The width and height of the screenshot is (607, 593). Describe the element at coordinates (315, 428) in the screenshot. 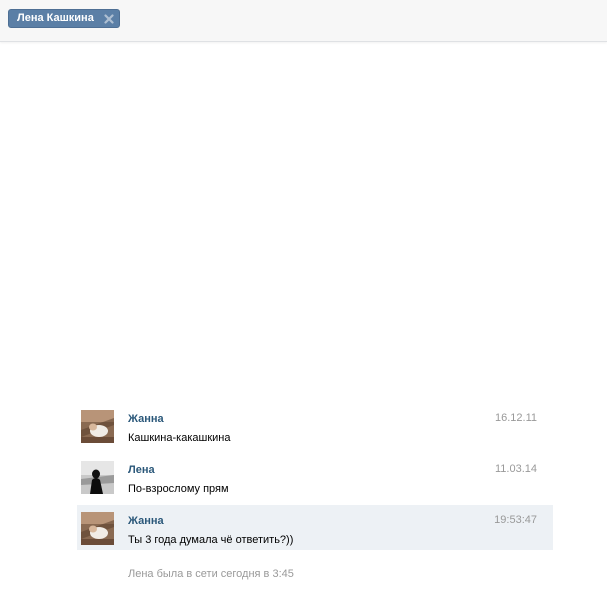

I see `message-item: Жанна Кашкина-какашкина 16.12.11` at that location.